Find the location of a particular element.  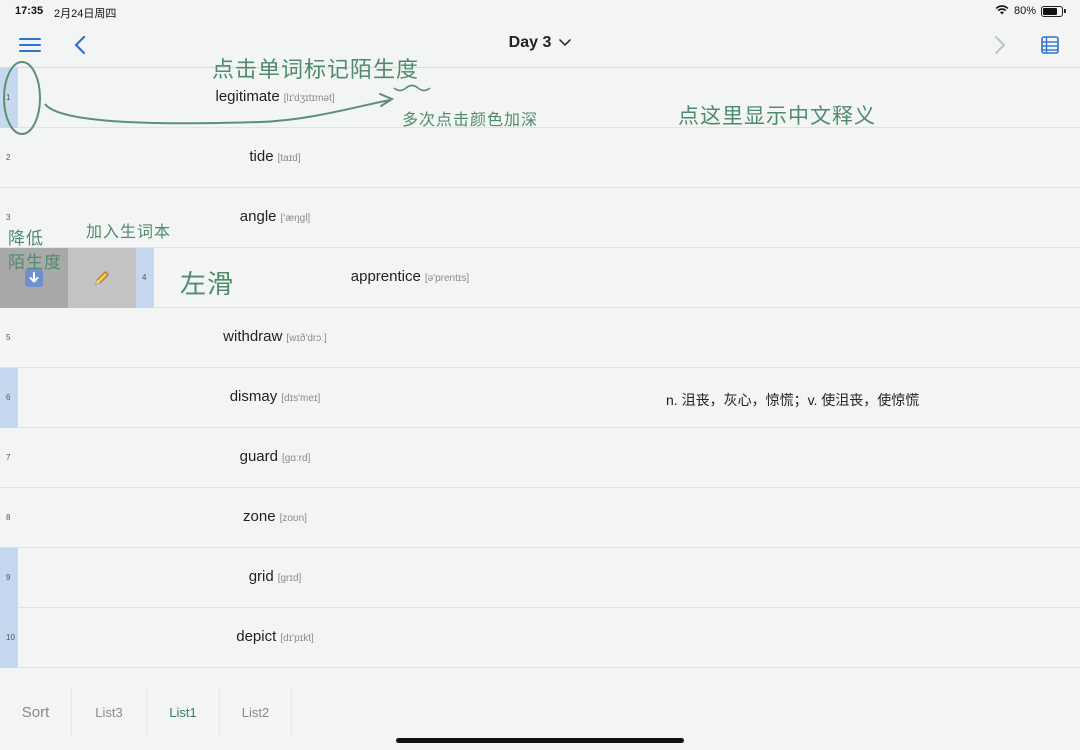

word-text: depict is located at coordinates (256, 636).